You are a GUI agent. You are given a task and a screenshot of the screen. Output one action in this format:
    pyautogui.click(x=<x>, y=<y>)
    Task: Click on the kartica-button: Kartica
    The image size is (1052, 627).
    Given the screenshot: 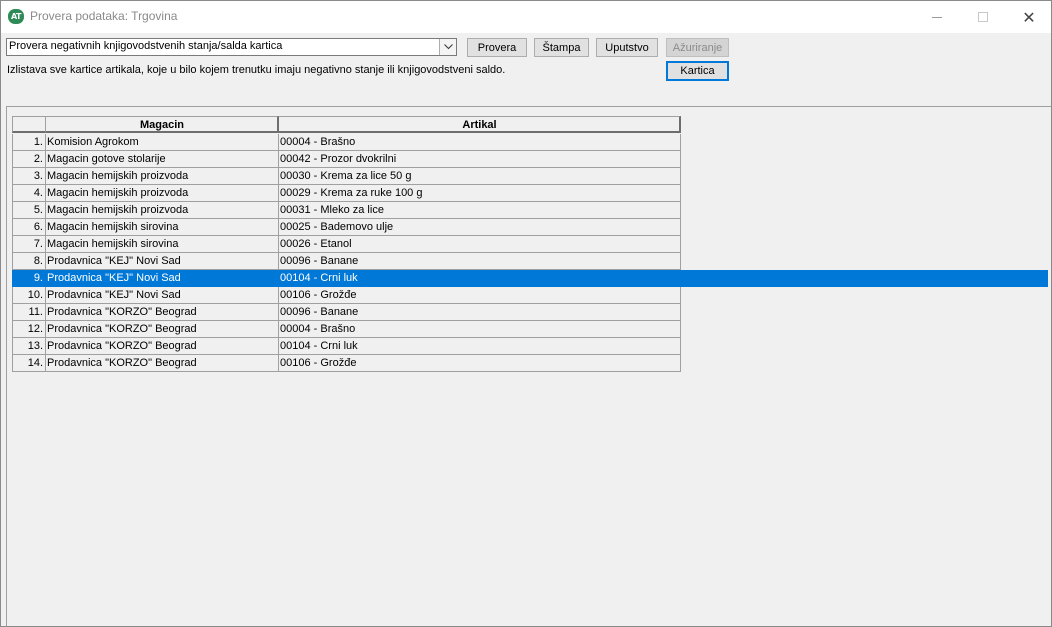 What is the action you would take?
    pyautogui.click(x=697, y=71)
    